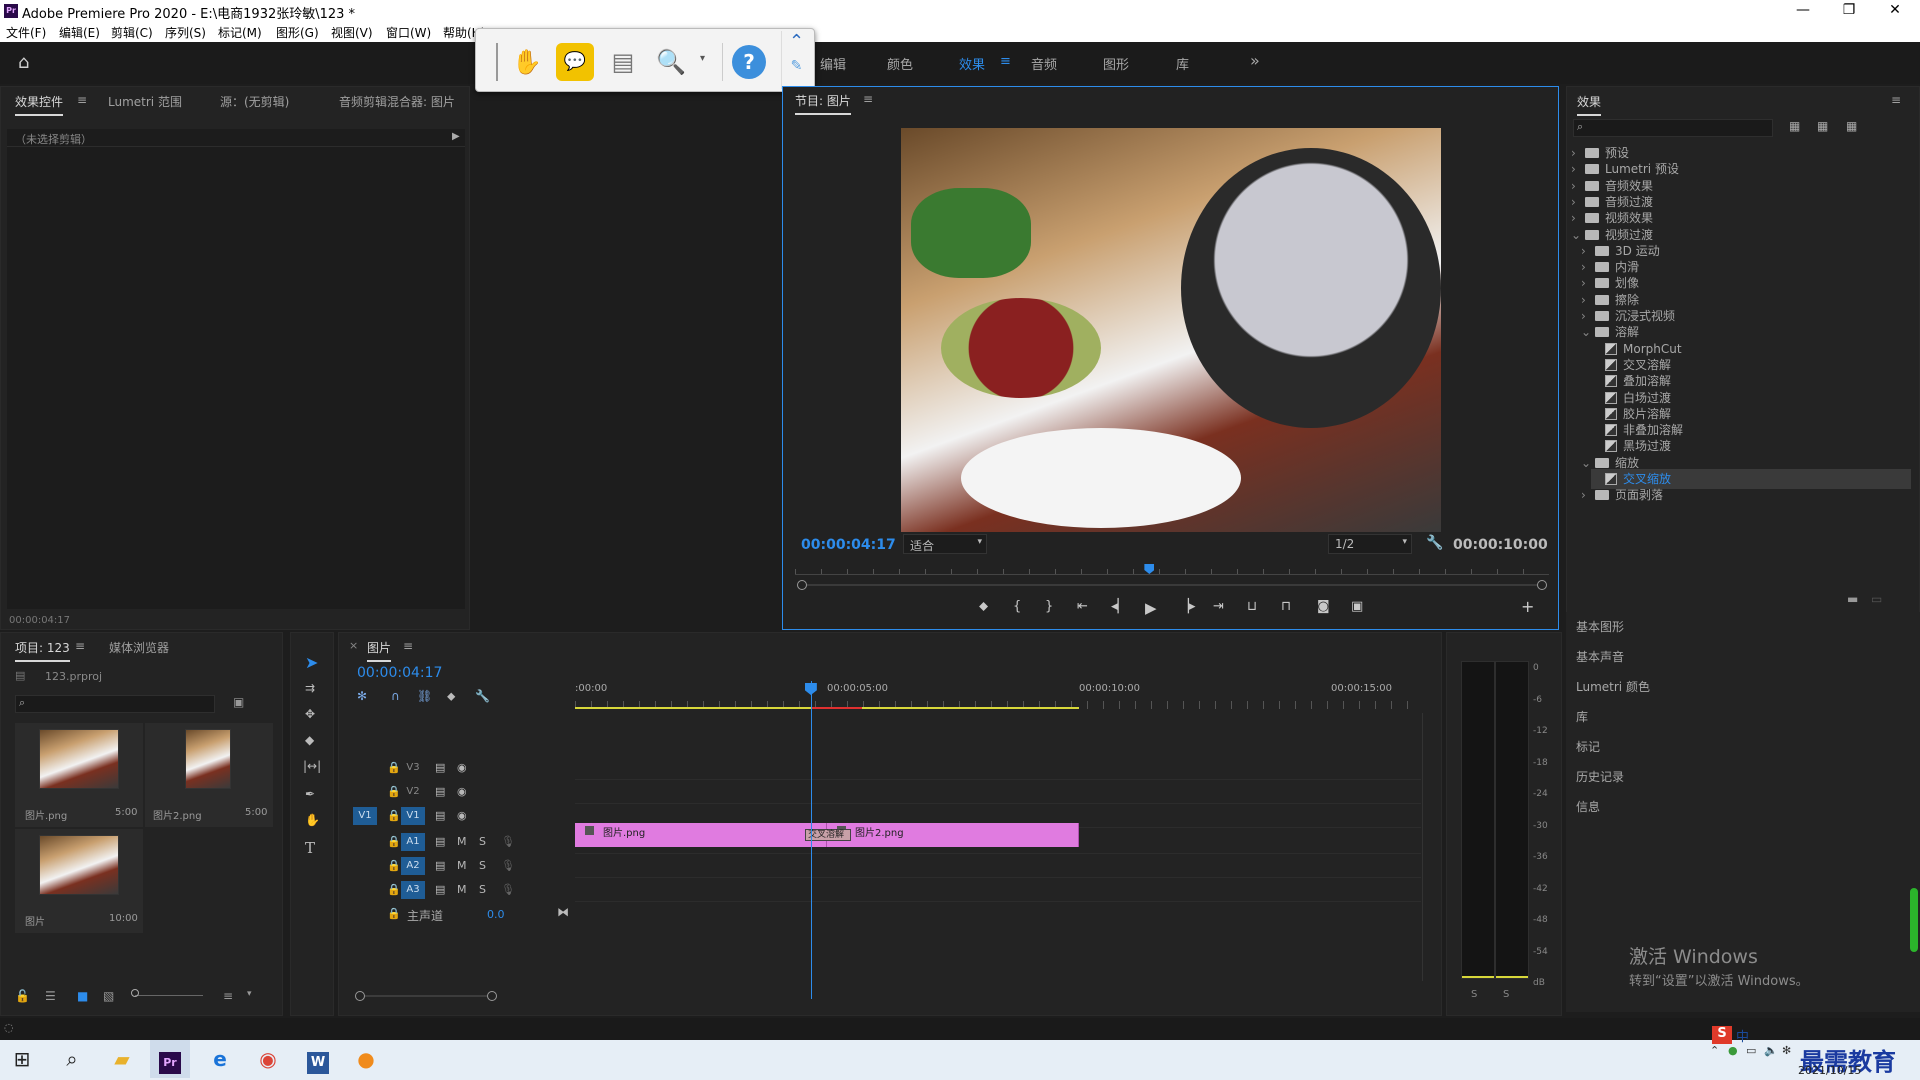  Describe the element at coordinates (1474, 994) in the screenshot. I see `solo-left-button: S` at that location.